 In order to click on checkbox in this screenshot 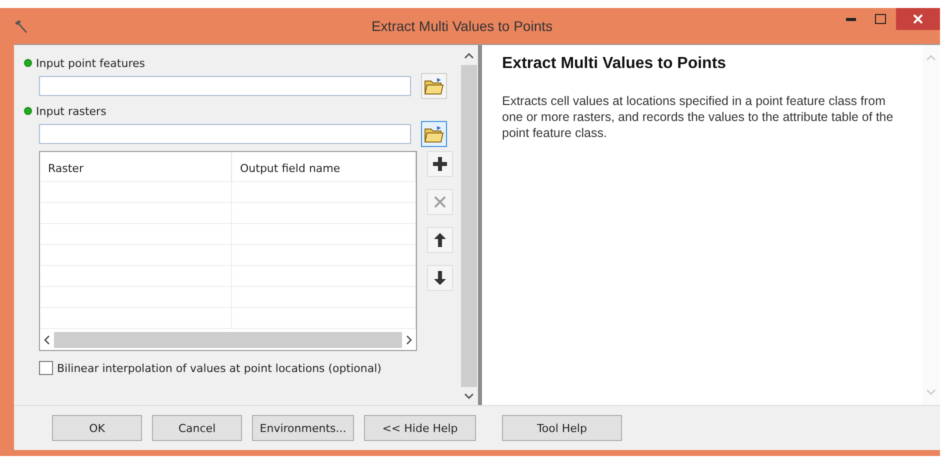, I will do `click(46, 368)`.